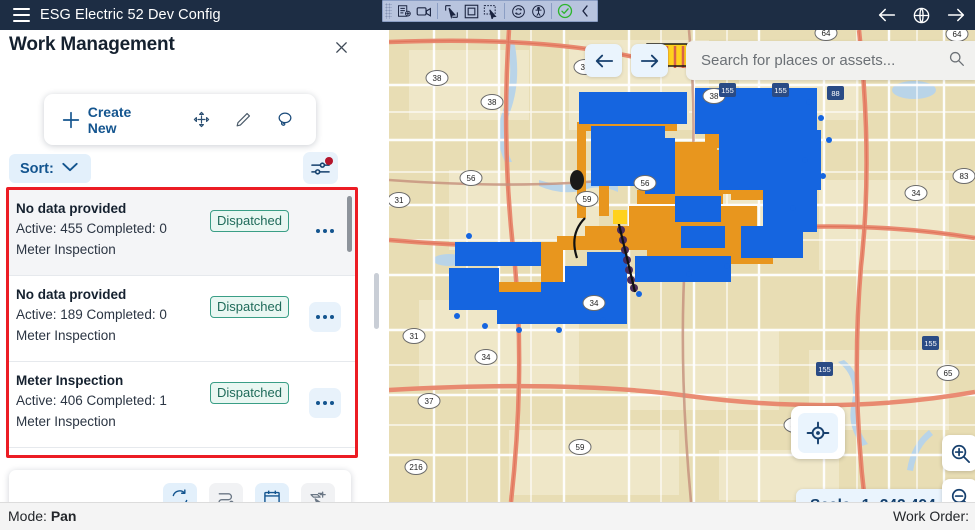 The height and width of the screenshot is (530, 975). What do you see at coordinates (931, 516) in the screenshot?
I see `work-order-status: Work Order:` at bounding box center [931, 516].